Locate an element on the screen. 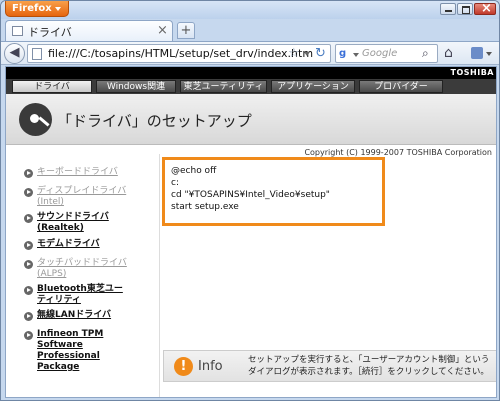 The image size is (500, 401). close-tab-icon: × is located at coordinates (162, 30).